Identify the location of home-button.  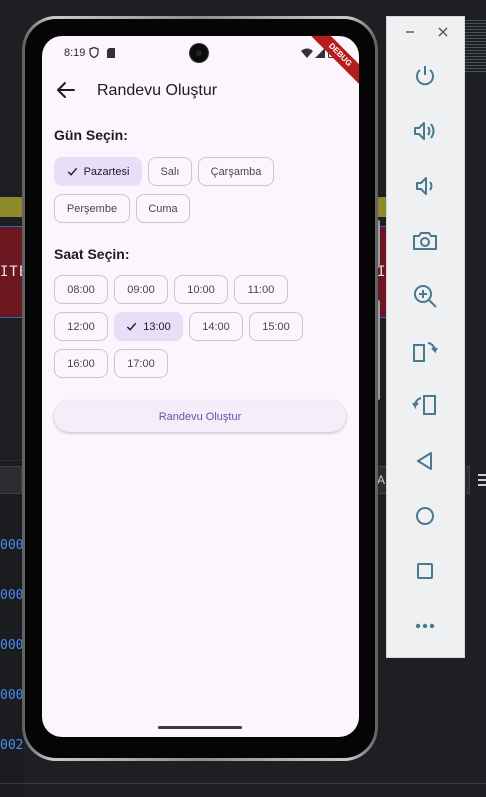
(425, 516).